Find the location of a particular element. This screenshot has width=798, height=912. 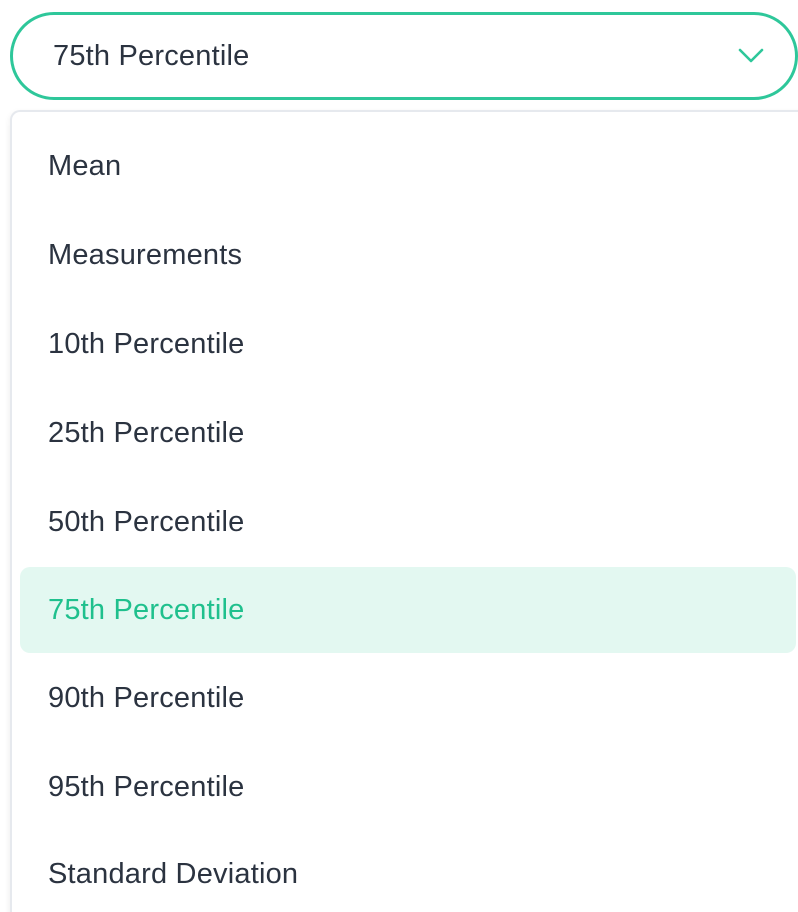

chevron-down-icon is located at coordinates (751, 56).